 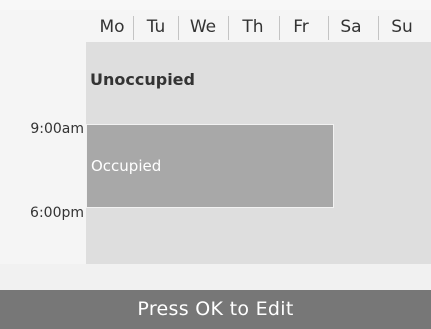 I want to click on time-end-label: 6:00pm, so click(x=57, y=213).